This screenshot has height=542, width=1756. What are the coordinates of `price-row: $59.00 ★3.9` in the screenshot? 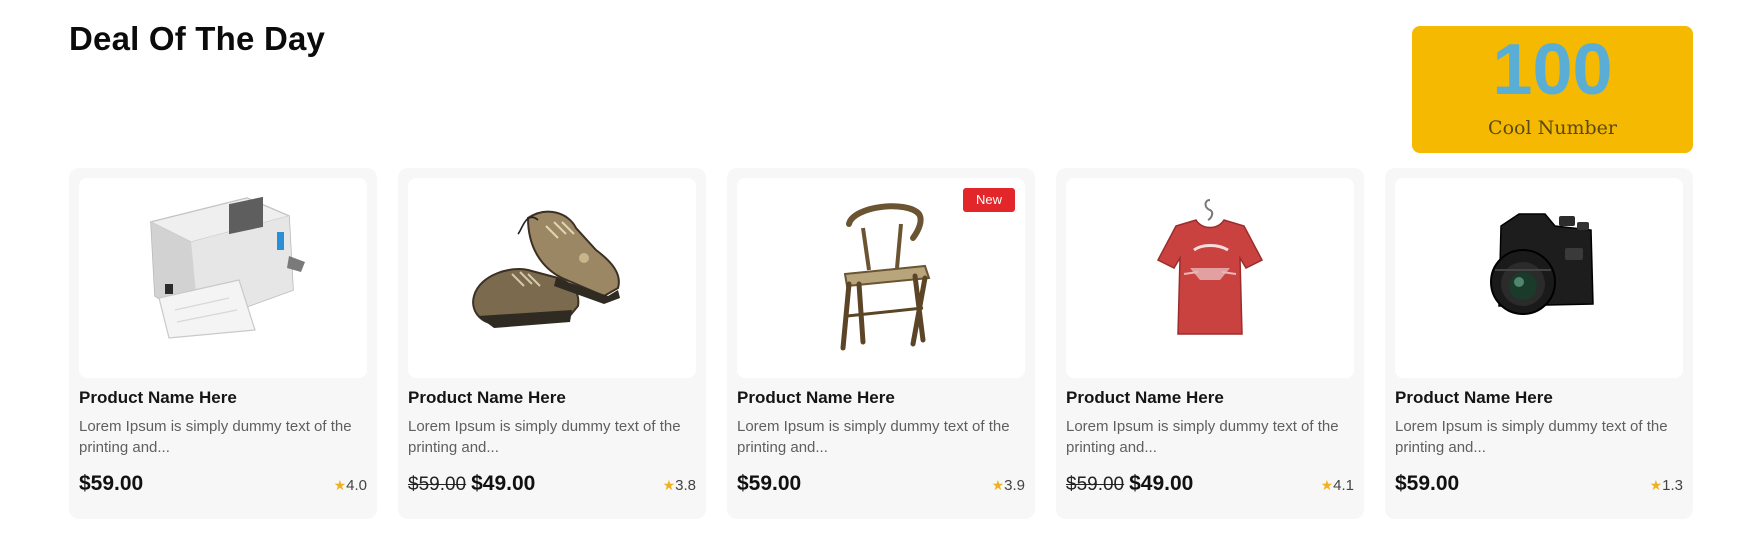 It's located at (881, 484).